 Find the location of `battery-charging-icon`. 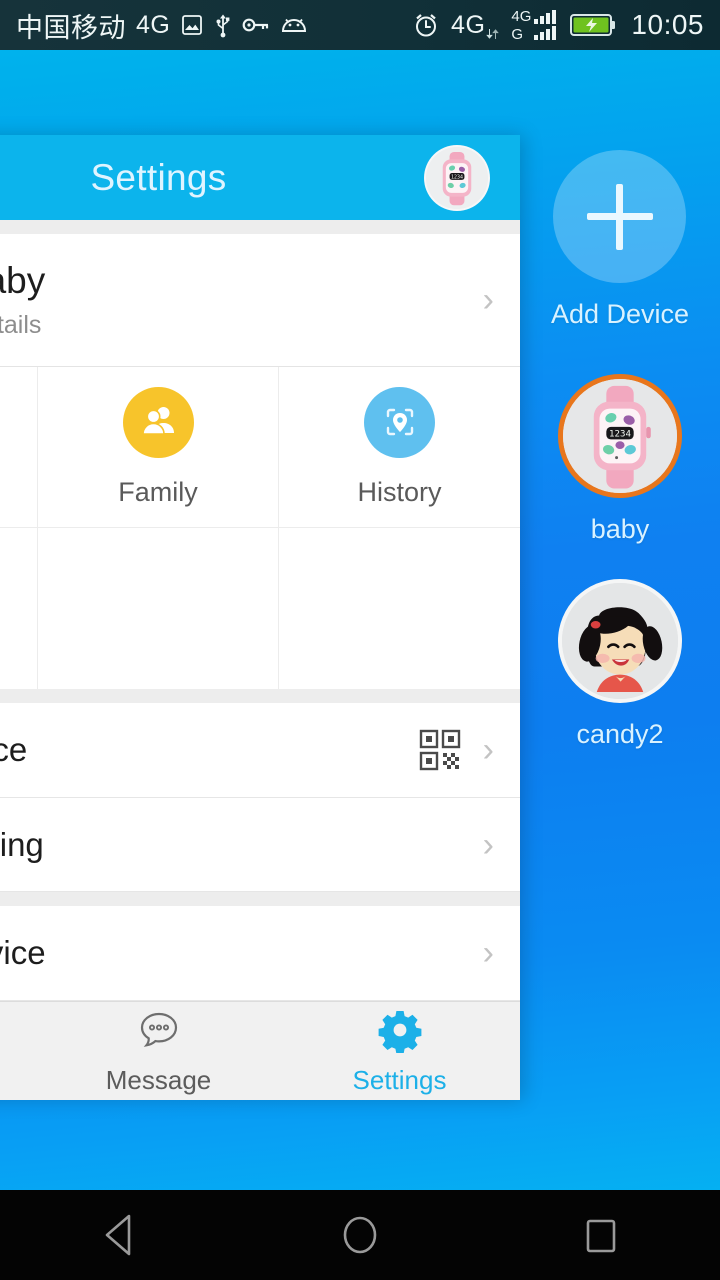

battery-charging-icon is located at coordinates (593, 25).